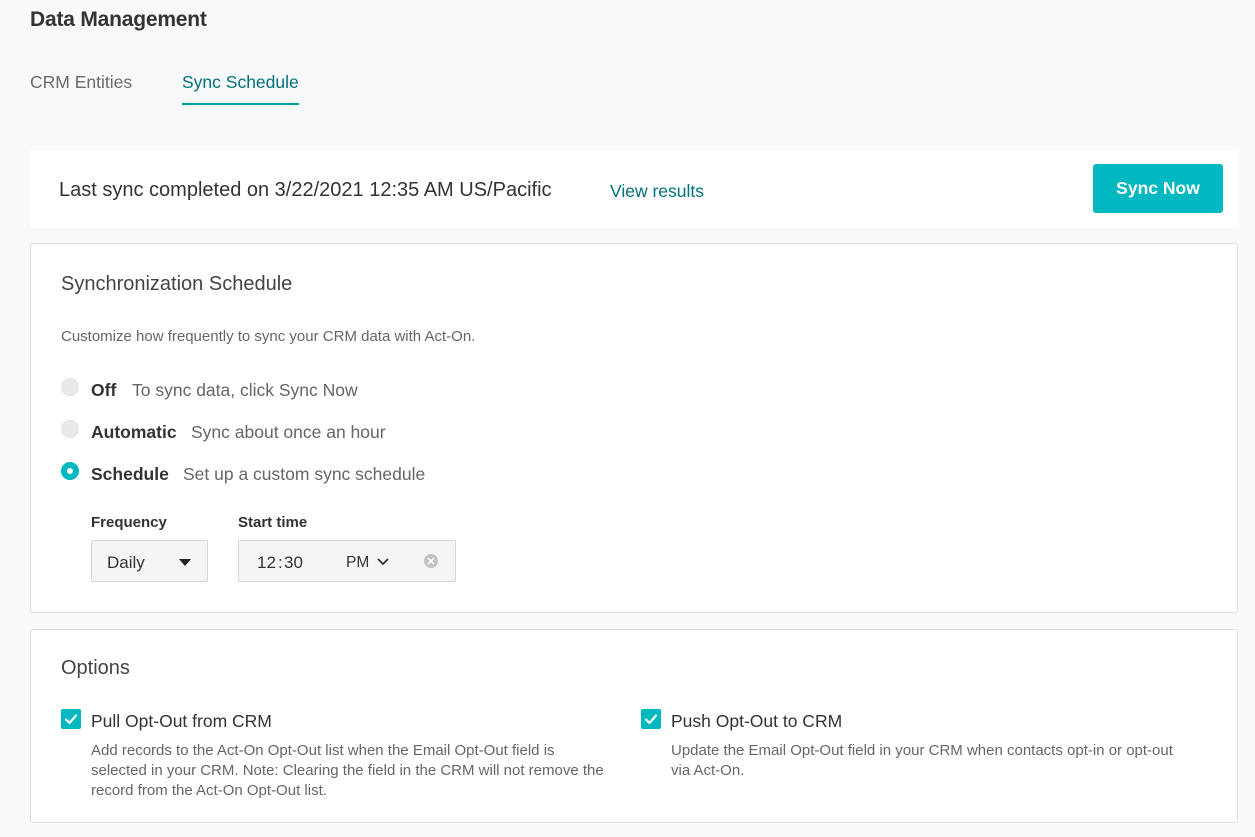 The image size is (1255, 837). Describe the element at coordinates (118, 19) in the screenshot. I see `page-title: Data Management` at that location.